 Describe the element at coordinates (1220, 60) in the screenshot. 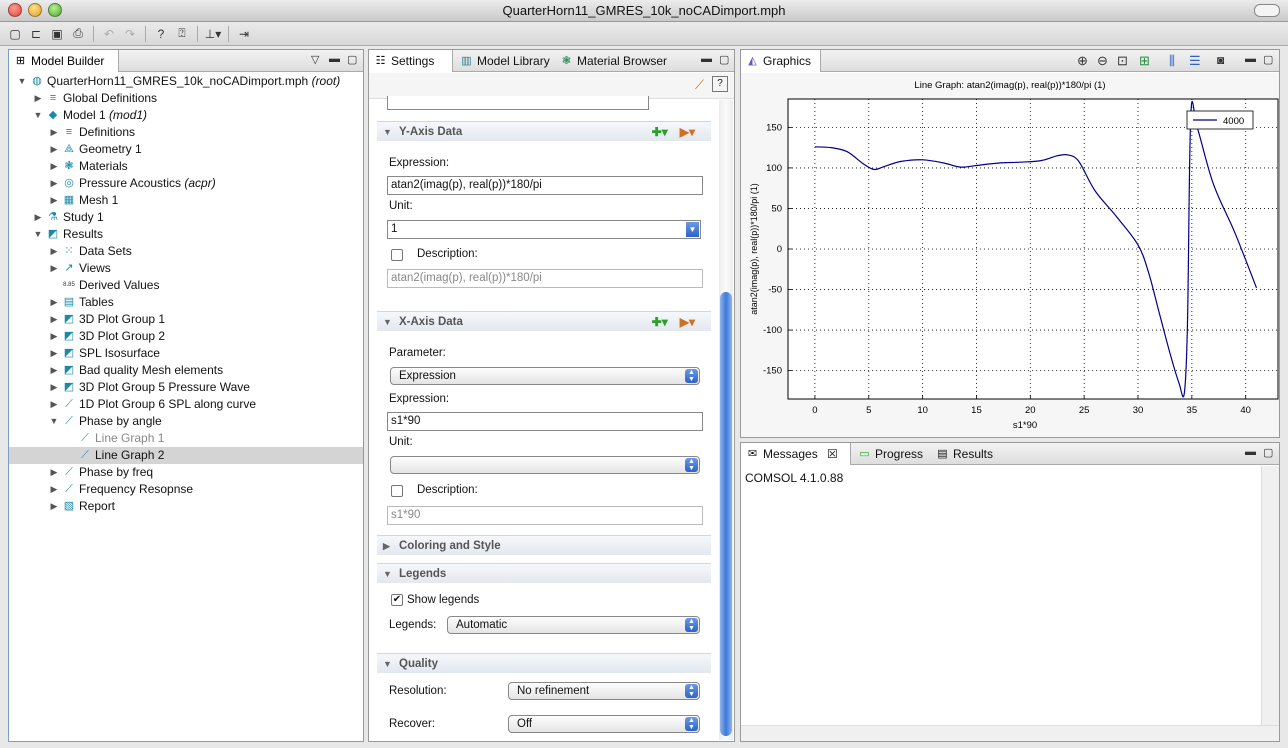

I see `camera-icon: ◙` at that location.